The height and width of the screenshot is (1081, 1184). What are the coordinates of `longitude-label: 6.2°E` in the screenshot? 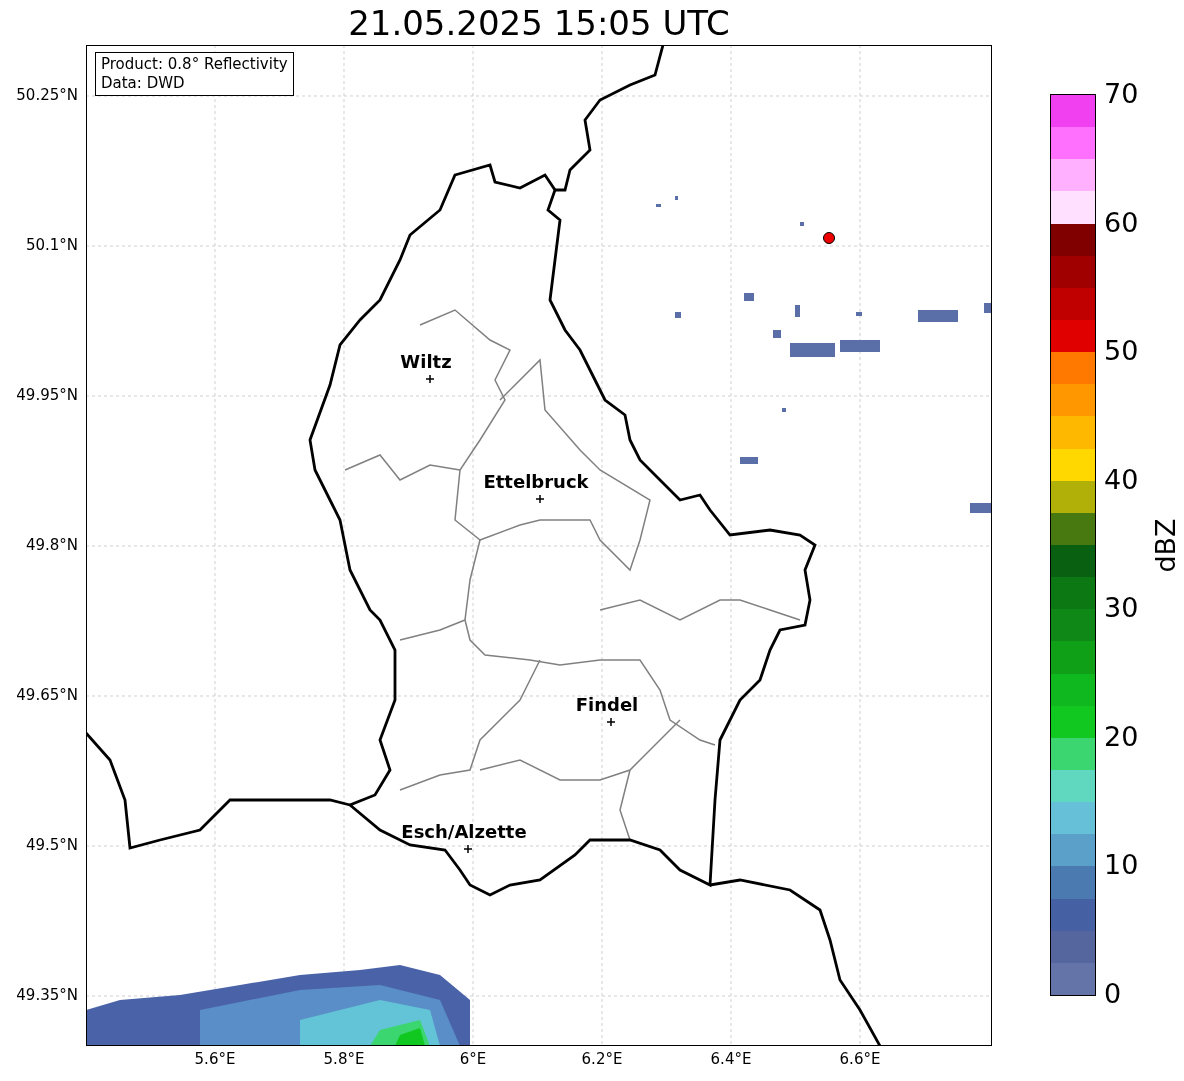 It's located at (602, 1059).